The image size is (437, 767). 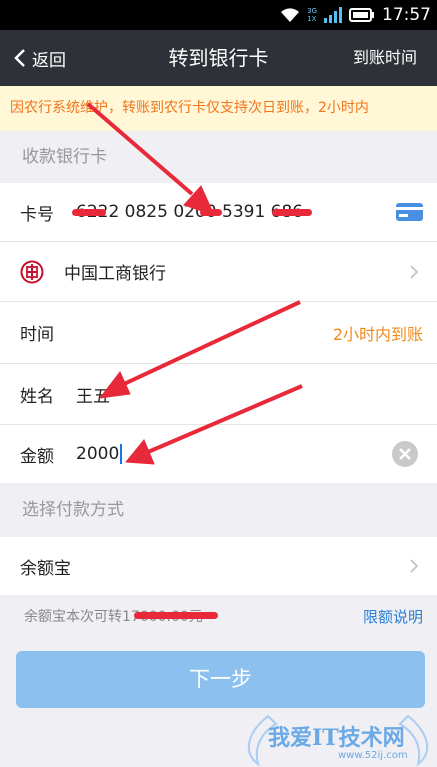 I want to click on maintenance-notice: 因农行系统维护，转账到农行卡仅支持次日到账，2小时内, so click(x=218, y=108).